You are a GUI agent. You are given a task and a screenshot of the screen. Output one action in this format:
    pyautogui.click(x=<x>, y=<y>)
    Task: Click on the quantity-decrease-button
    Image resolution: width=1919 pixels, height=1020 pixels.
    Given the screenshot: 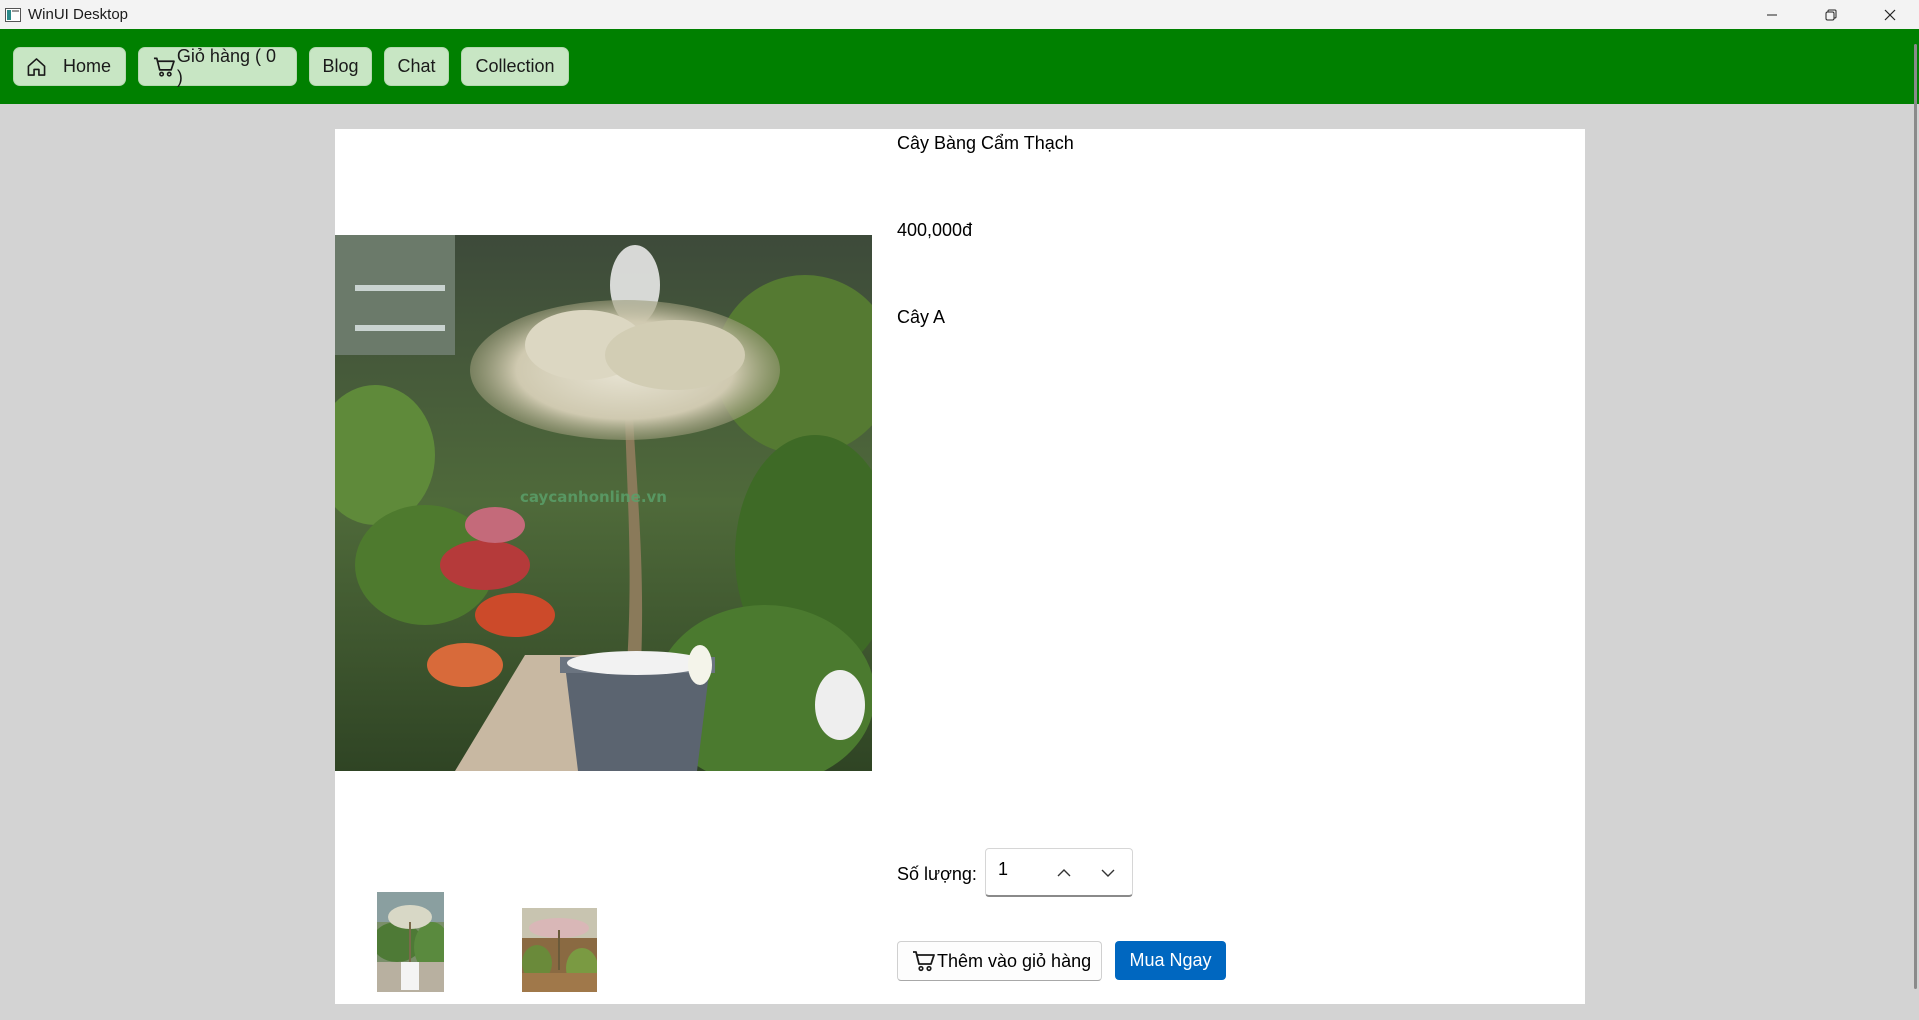 What is the action you would take?
    pyautogui.click(x=1108, y=873)
    